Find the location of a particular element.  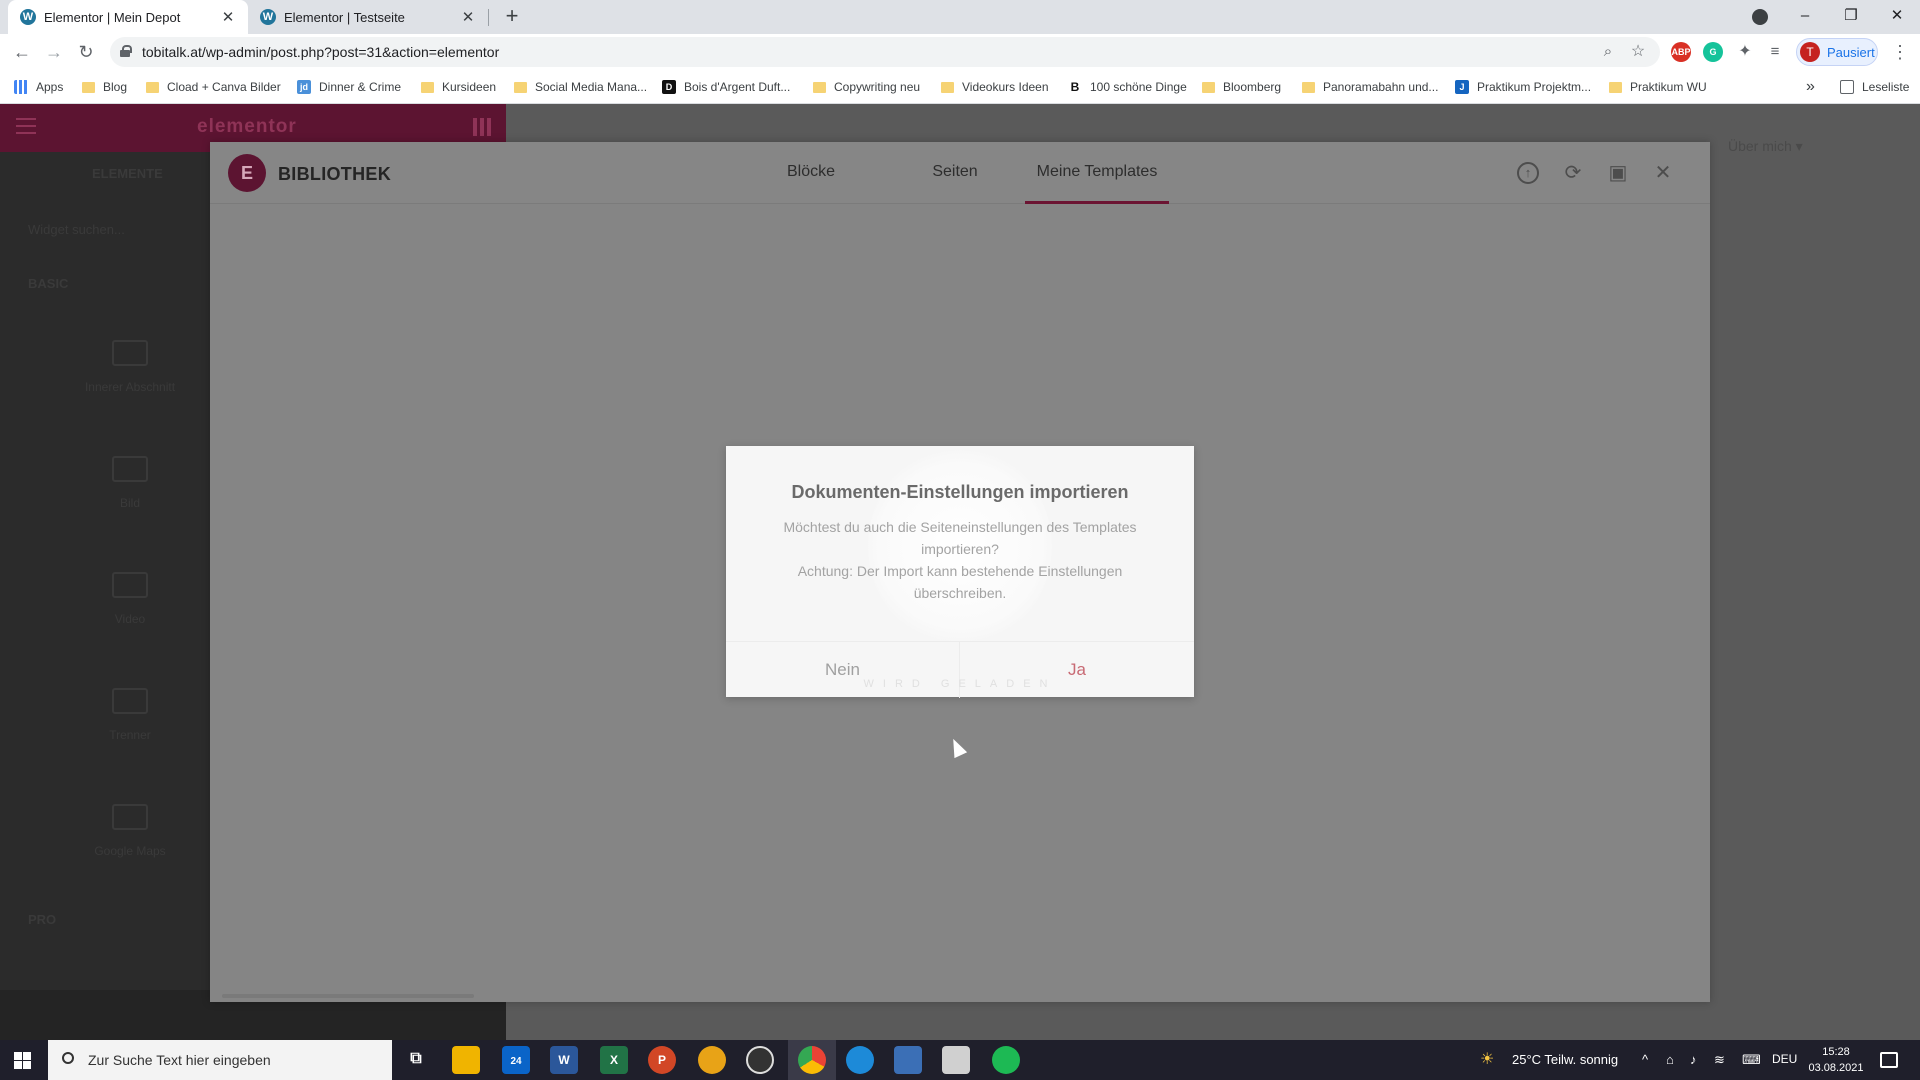

notepad-icon is located at coordinates (956, 1060).